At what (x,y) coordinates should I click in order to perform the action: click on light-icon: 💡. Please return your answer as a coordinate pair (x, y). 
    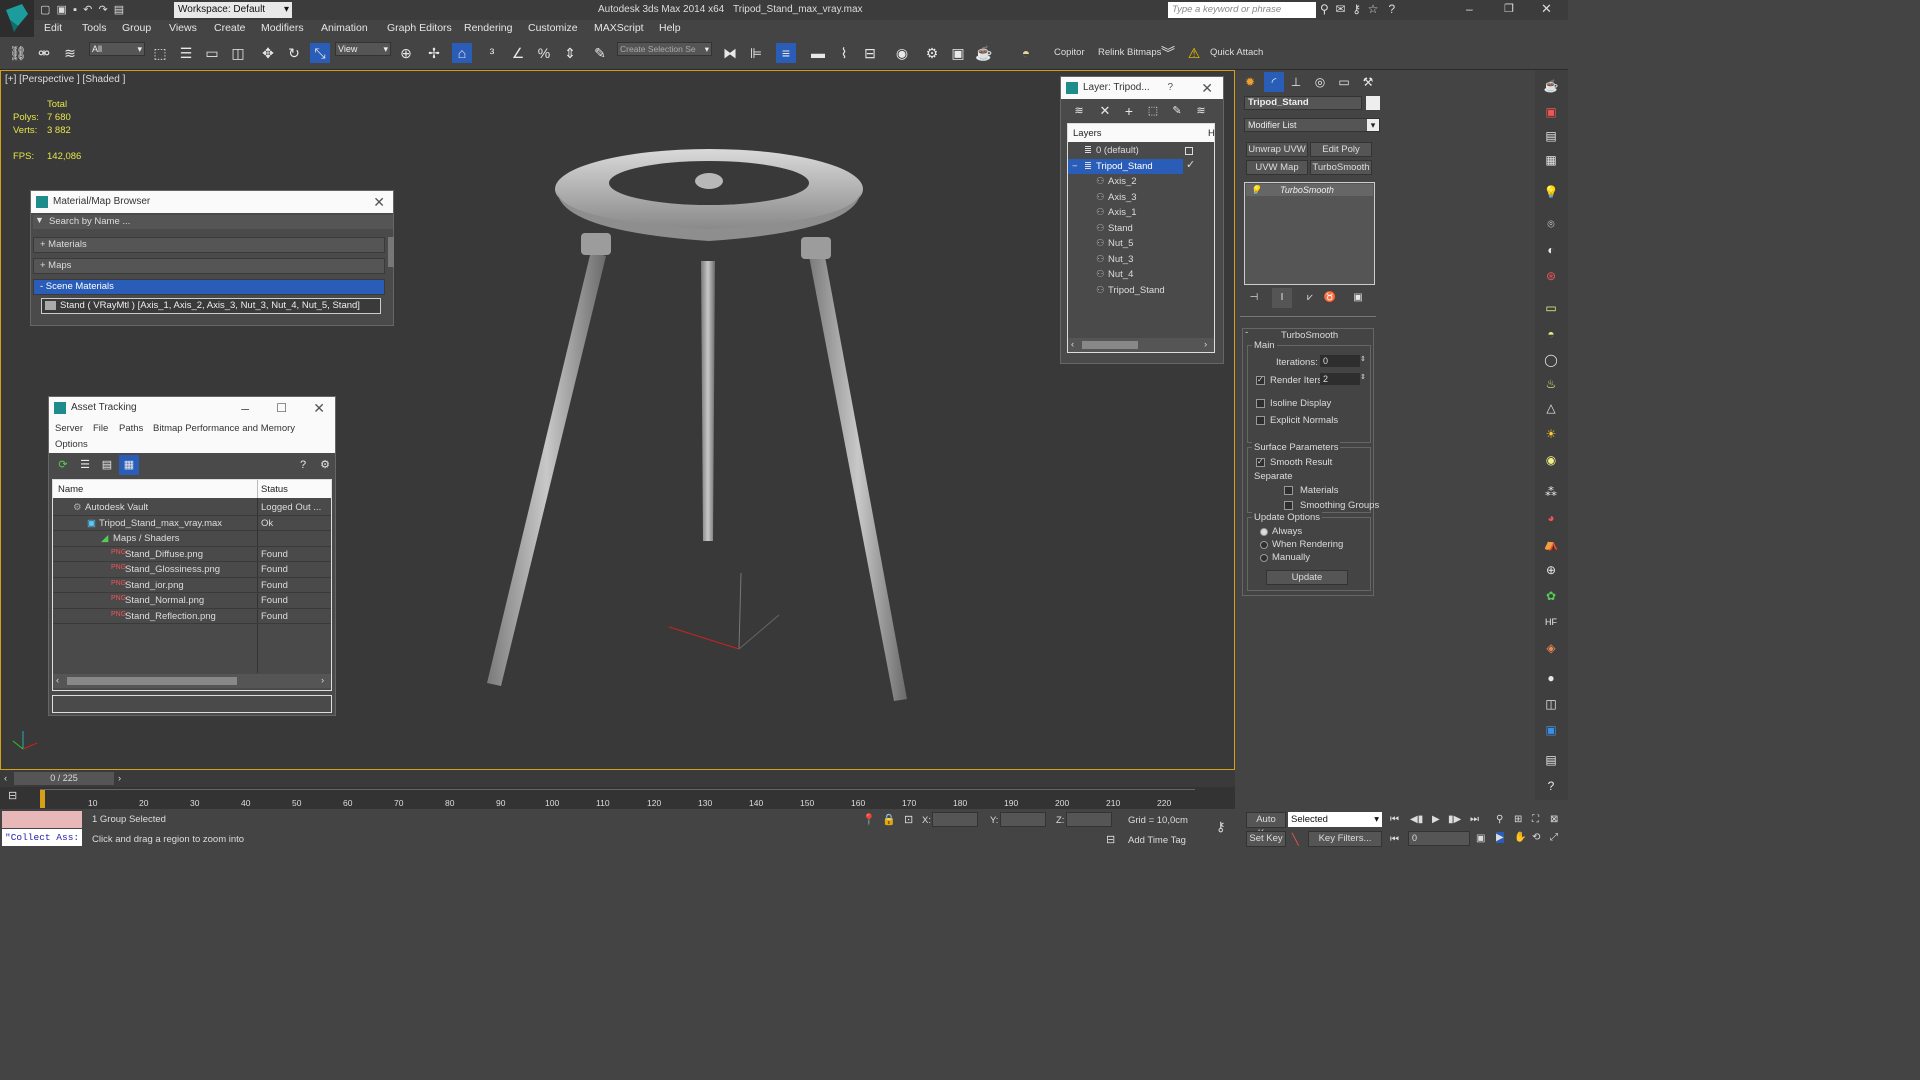
    Looking at the image, I should click on (1551, 192).